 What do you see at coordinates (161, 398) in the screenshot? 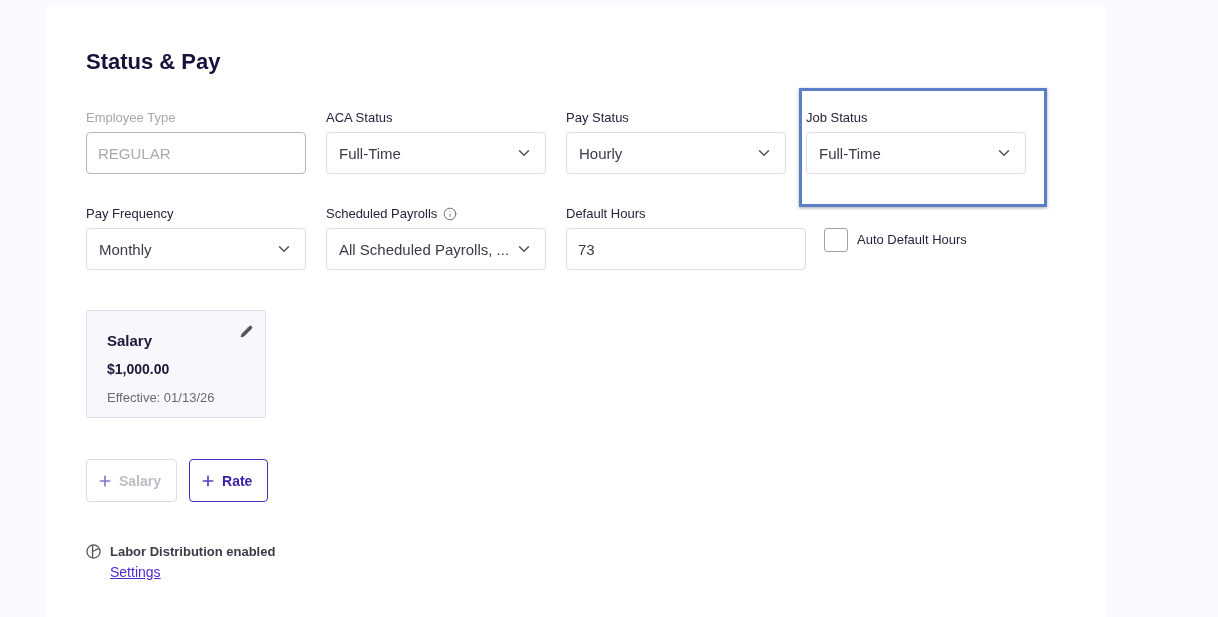
I see `effective-date: Effective: 01/13/26` at bounding box center [161, 398].